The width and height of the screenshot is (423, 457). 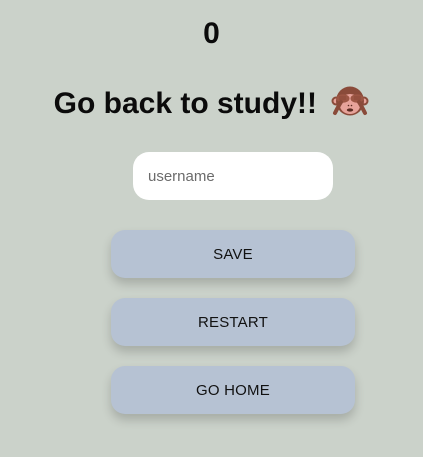 I want to click on restart-button: RESTART, so click(x=233, y=322).